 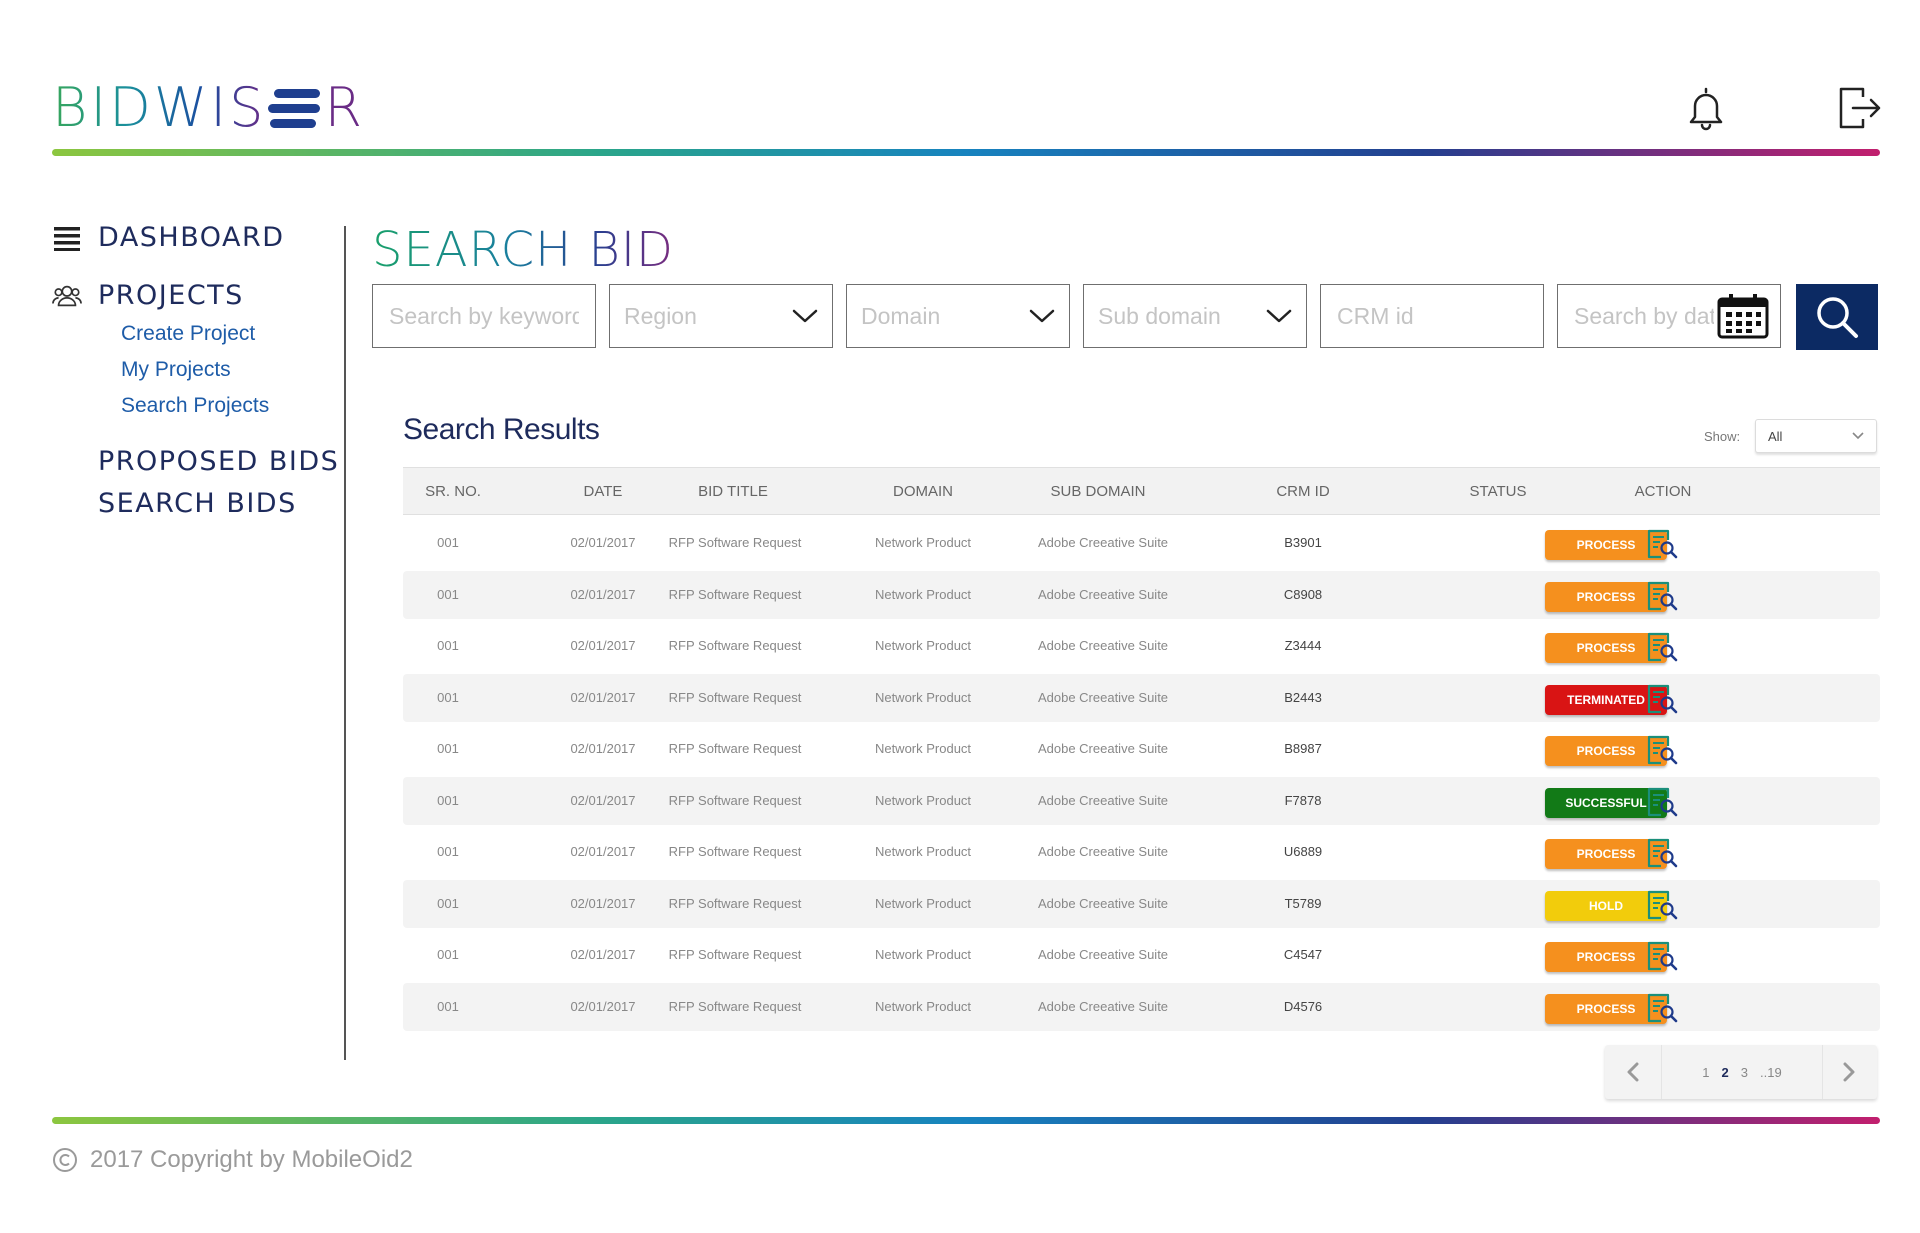 I want to click on brand-logo: BIDWIS R, so click(x=207, y=108).